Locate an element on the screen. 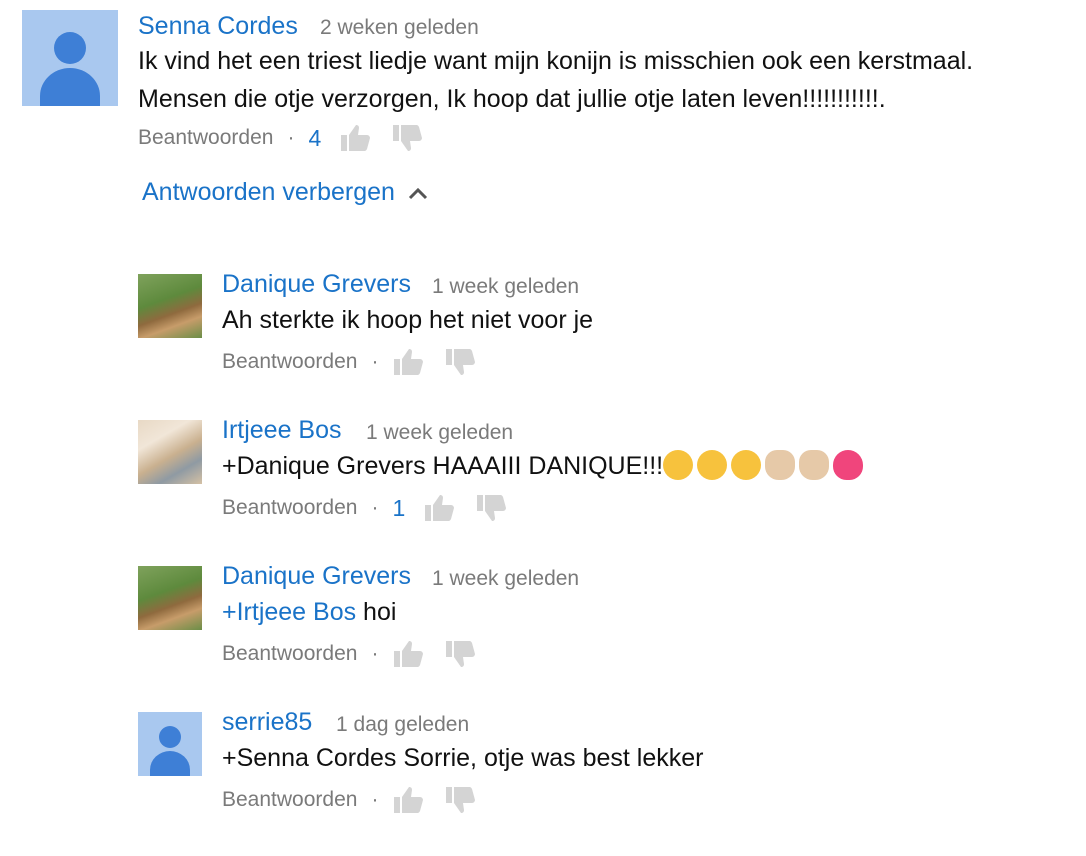 Image resolution: width=1086 pixels, height=856 pixels. like-count: 1 is located at coordinates (399, 507).